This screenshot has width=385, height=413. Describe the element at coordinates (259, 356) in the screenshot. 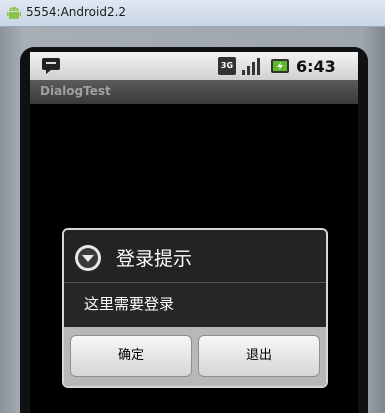

I see `exit-button: 退出` at that location.